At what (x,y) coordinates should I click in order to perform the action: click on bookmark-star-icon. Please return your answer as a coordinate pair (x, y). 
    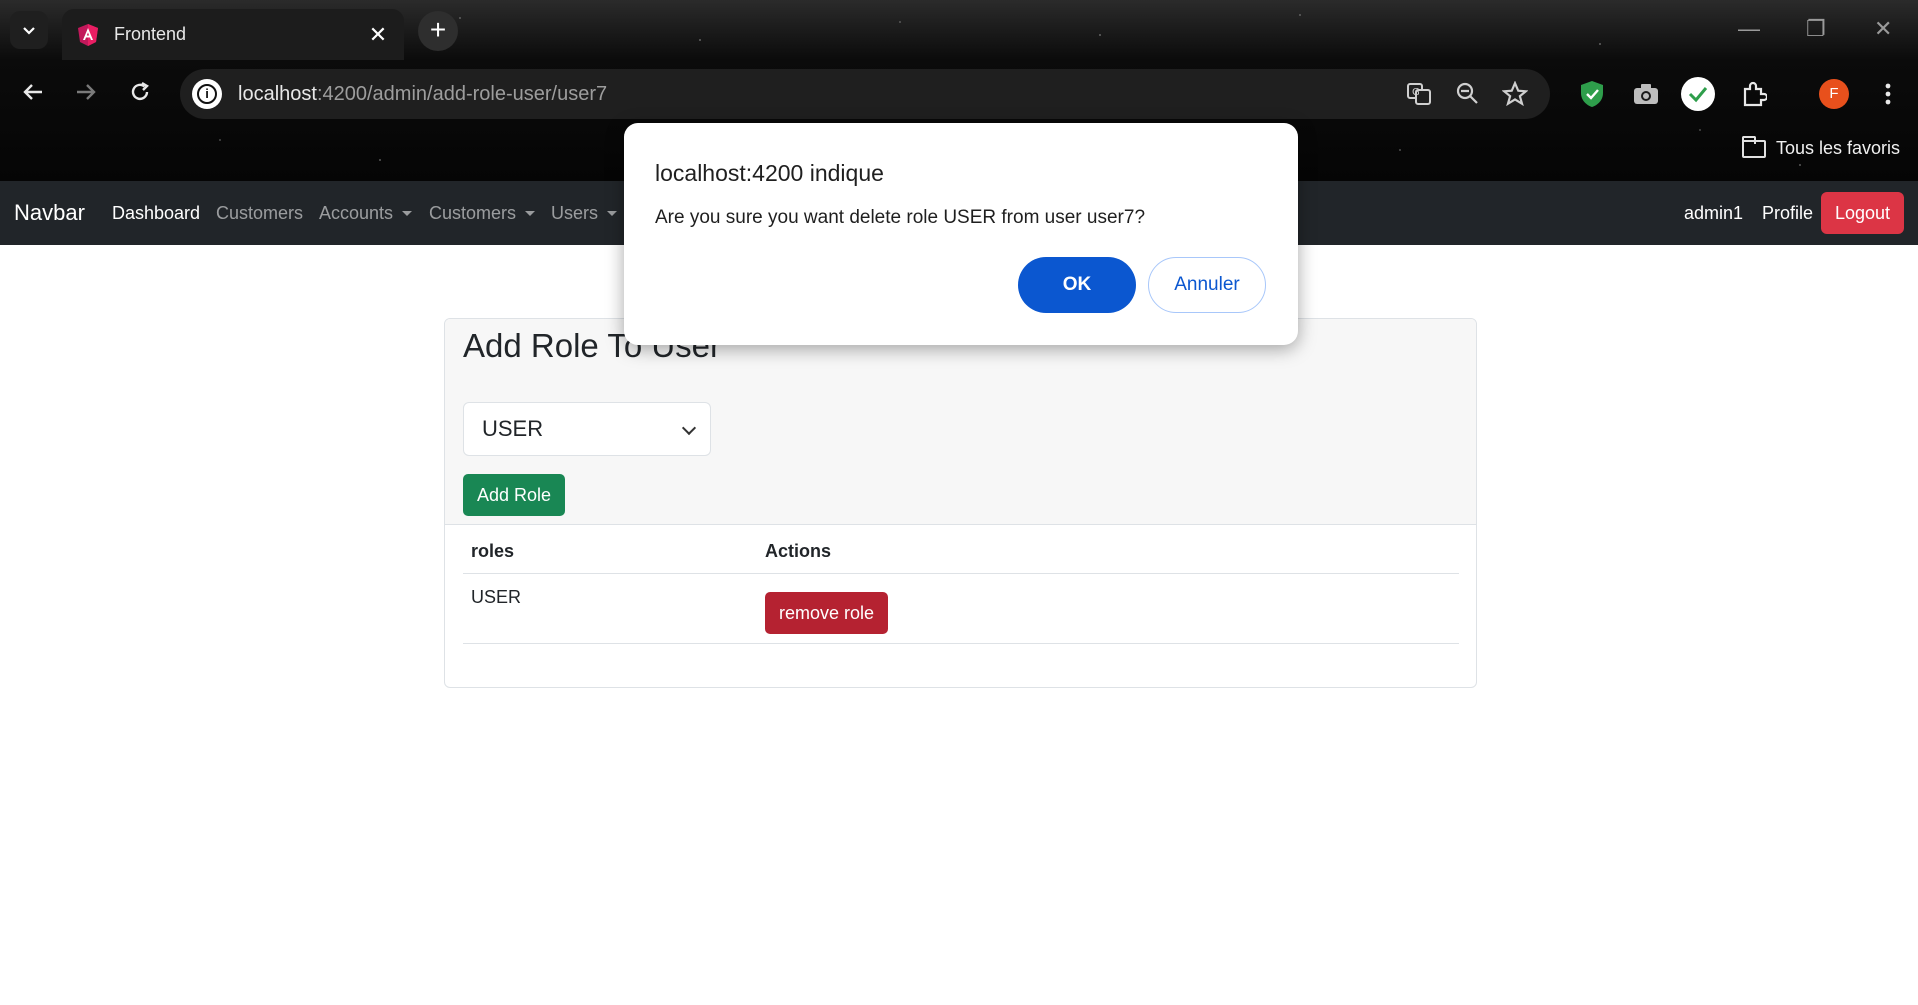
    Looking at the image, I should click on (1515, 96).